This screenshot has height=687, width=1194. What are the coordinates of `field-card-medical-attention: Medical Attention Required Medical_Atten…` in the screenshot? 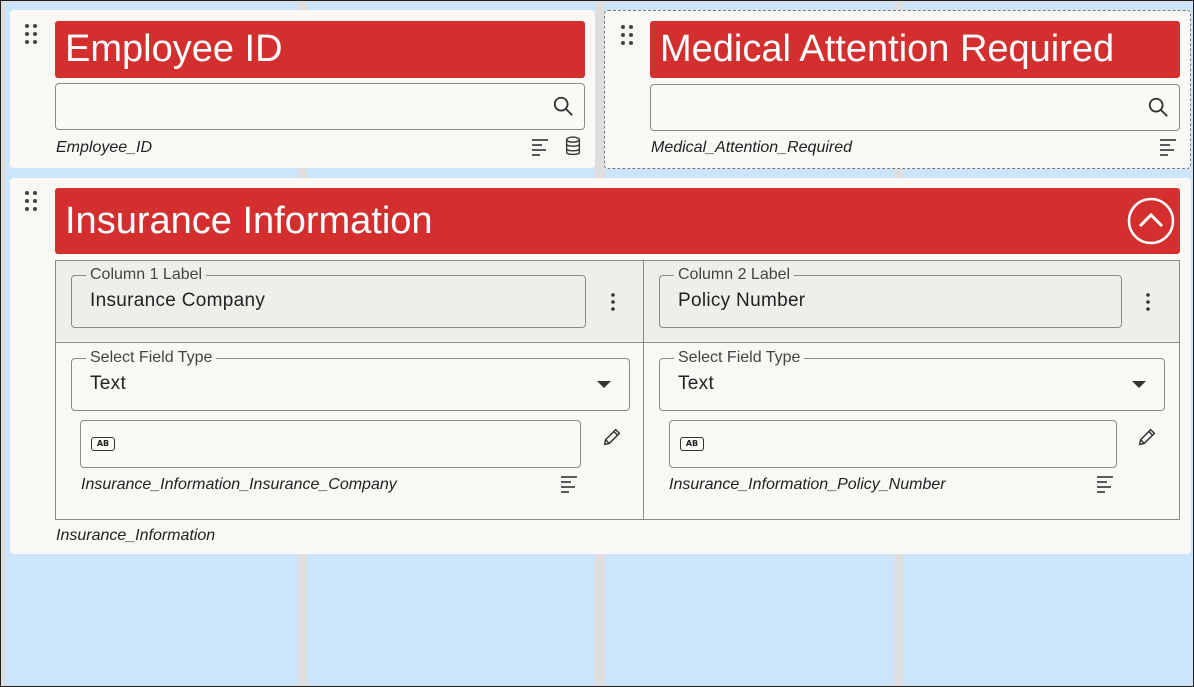 It's located at (897, 89).